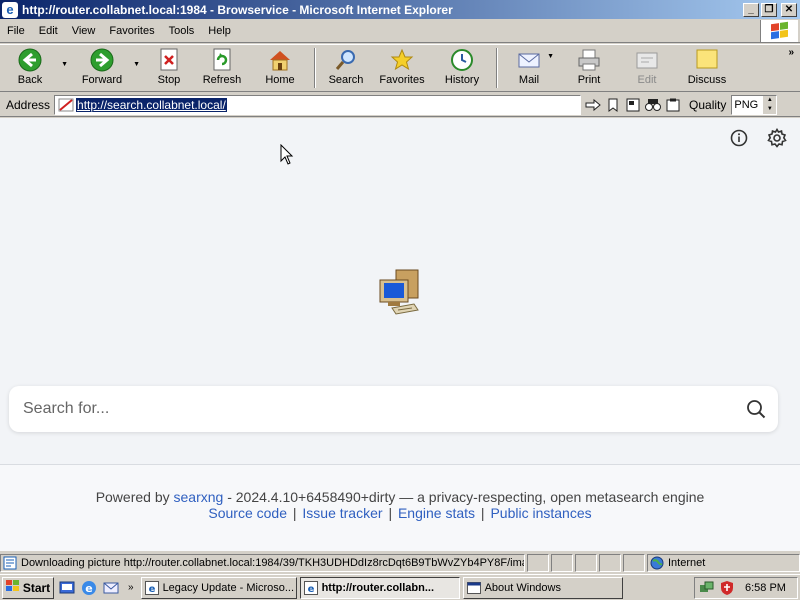  I want to click on forward-dropdown-icon: ▼, so click(136, 64).